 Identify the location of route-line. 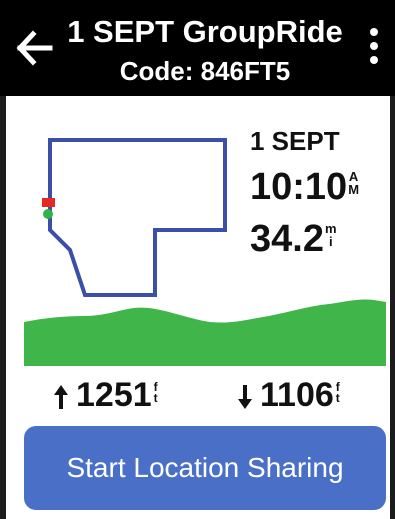
(137, 217).